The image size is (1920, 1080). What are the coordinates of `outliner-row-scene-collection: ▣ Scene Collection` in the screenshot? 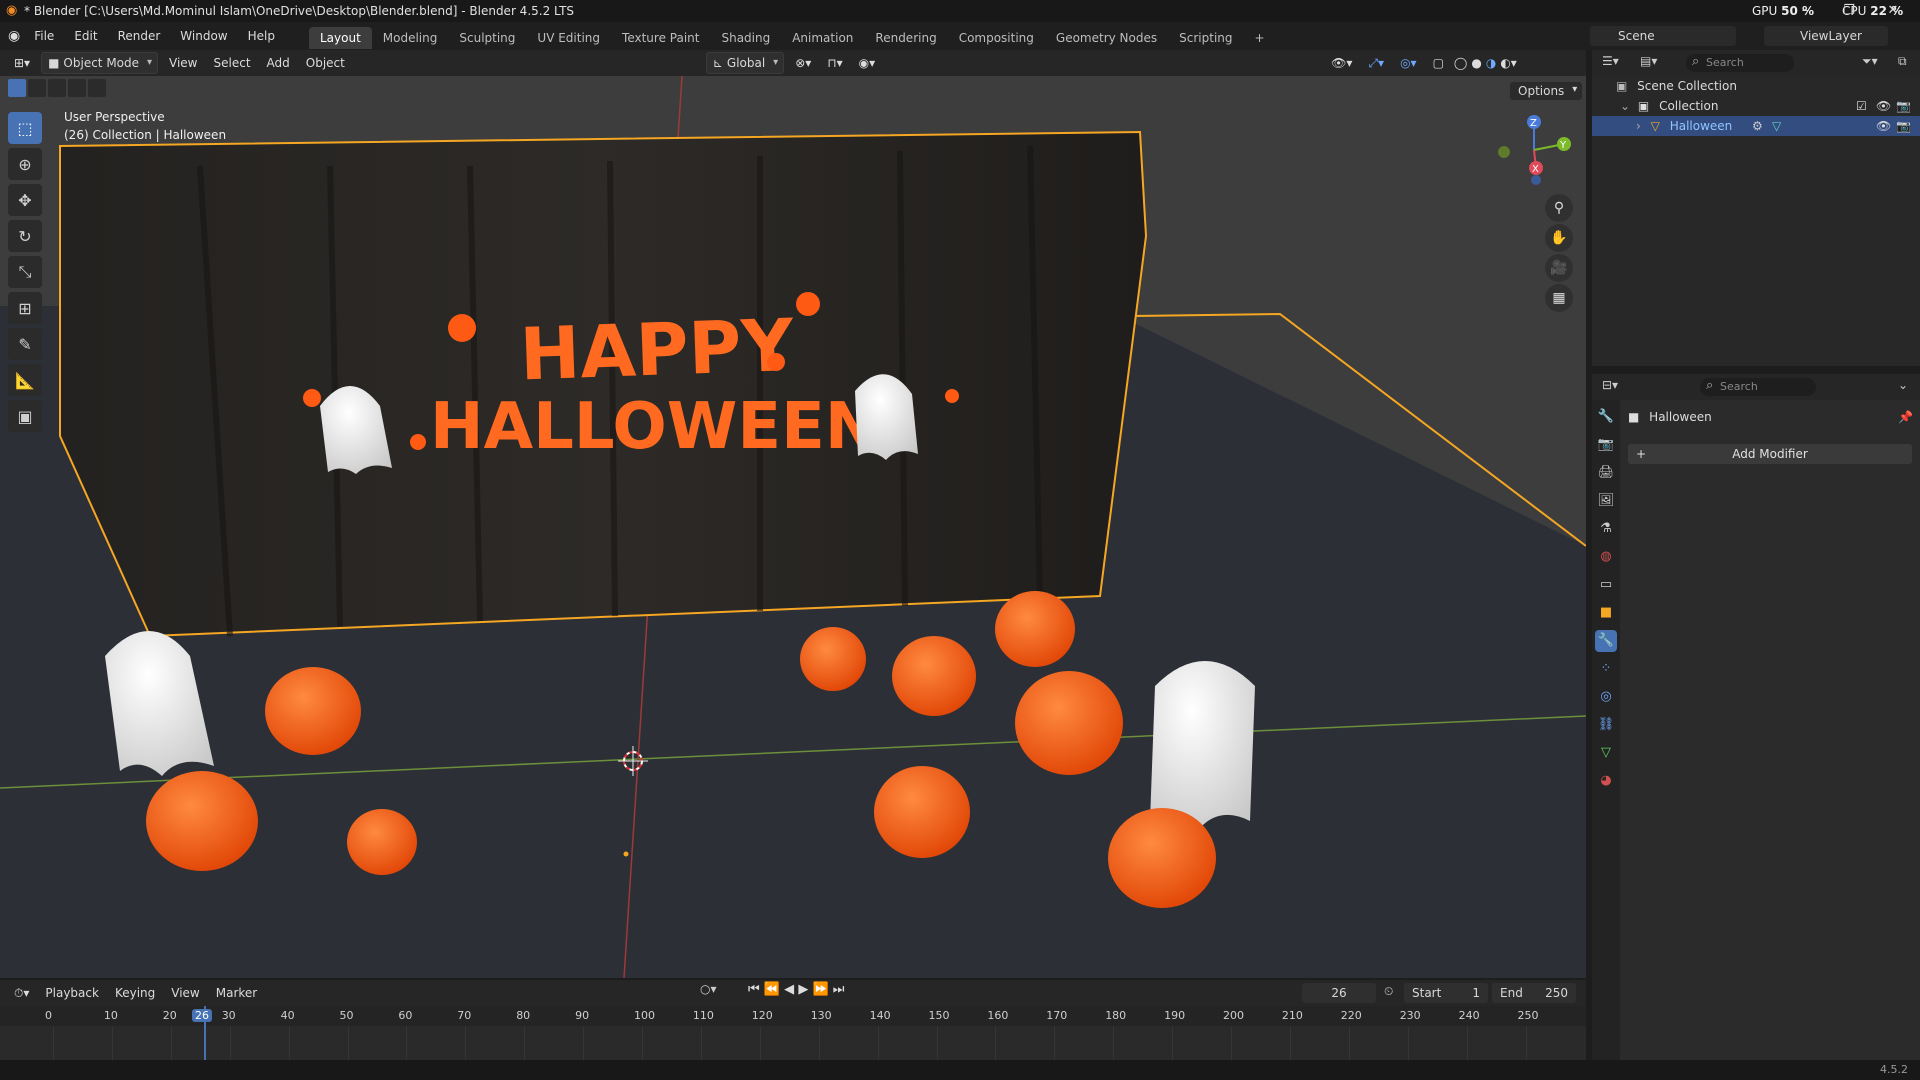 It's located at (1756, 86).